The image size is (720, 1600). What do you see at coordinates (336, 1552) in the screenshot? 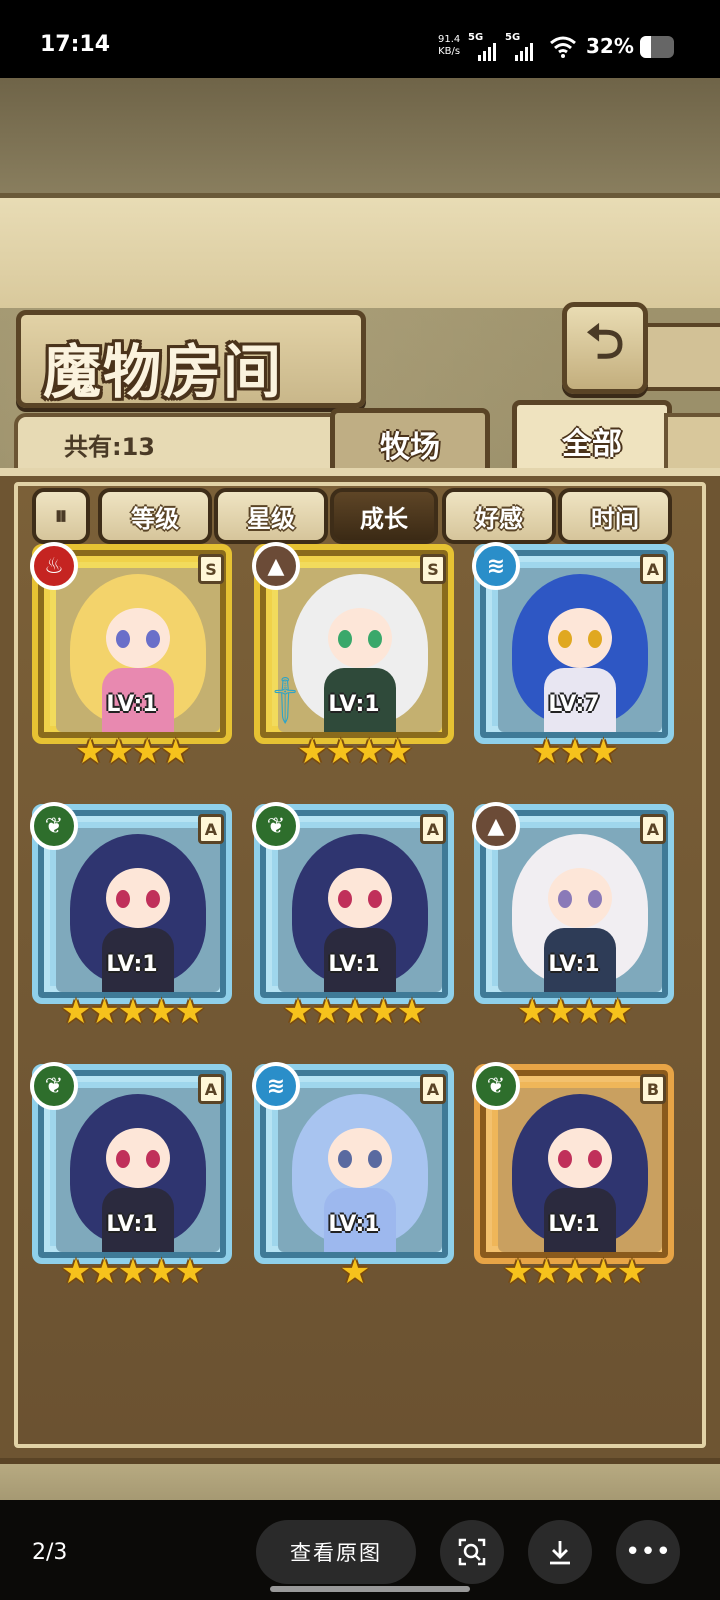
I see `view-original-button: 查看原图` at bounding box center [336, 1552].